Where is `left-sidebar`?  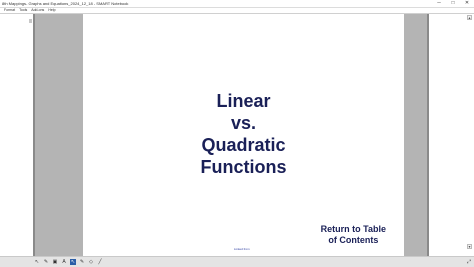 left-sidebar is located at coordinates (16, 135).